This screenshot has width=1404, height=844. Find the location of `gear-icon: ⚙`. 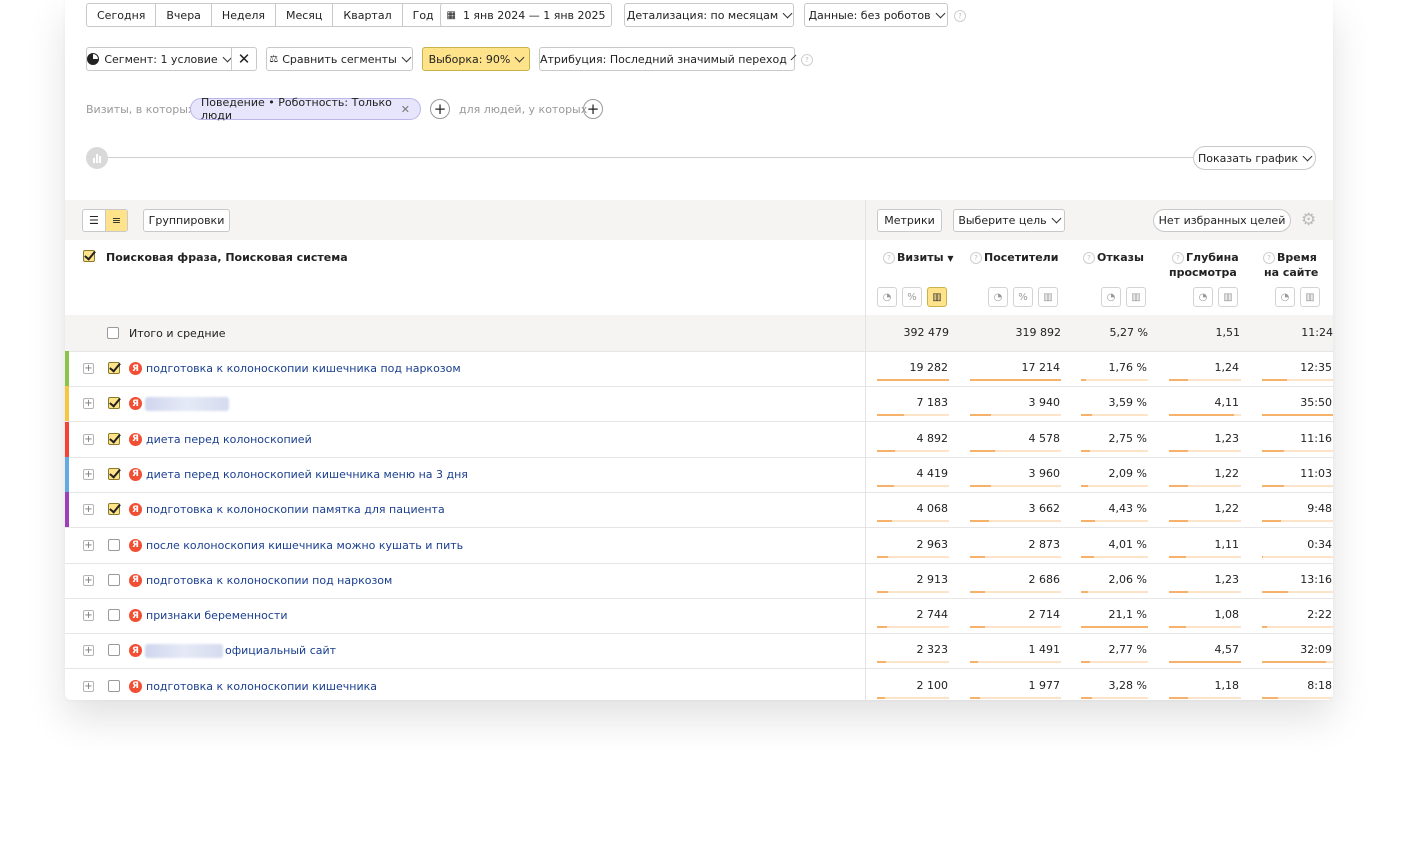

gear-icon: ⚙ is located at coordinates (1308, 220).